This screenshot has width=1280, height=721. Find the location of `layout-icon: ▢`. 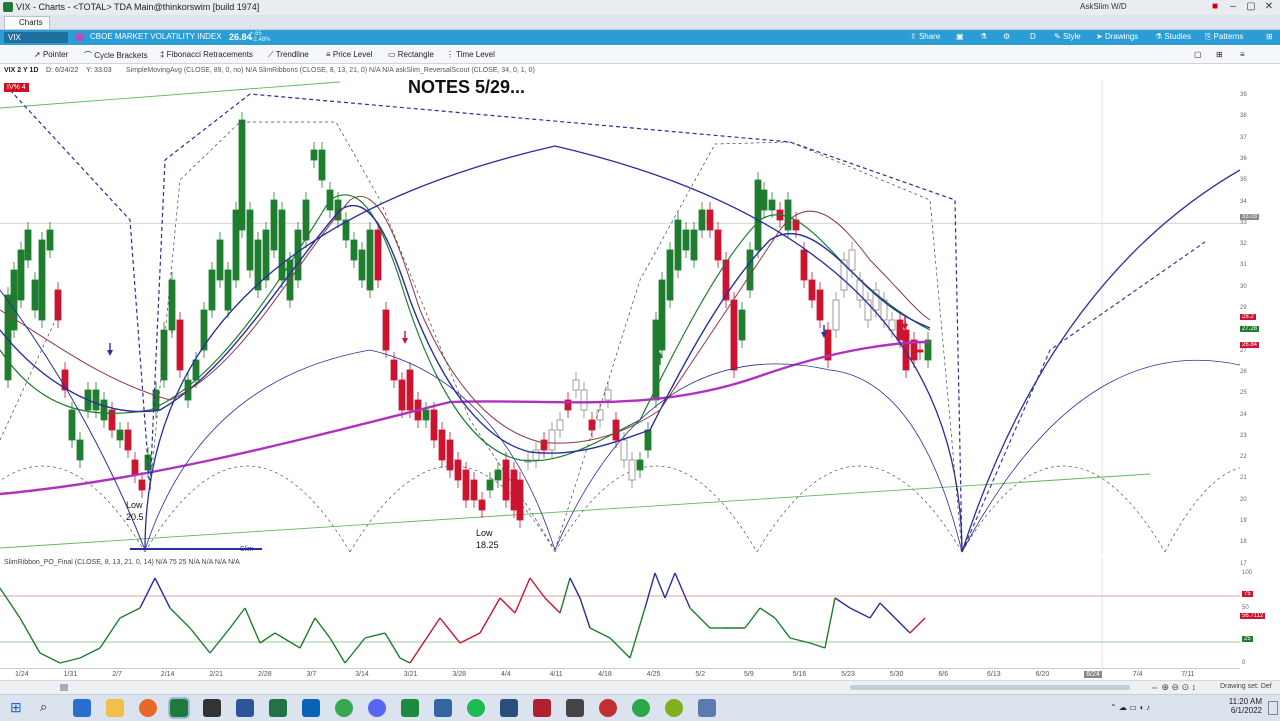

layout-icon: ▢ is located at coordinates (1198, 54).